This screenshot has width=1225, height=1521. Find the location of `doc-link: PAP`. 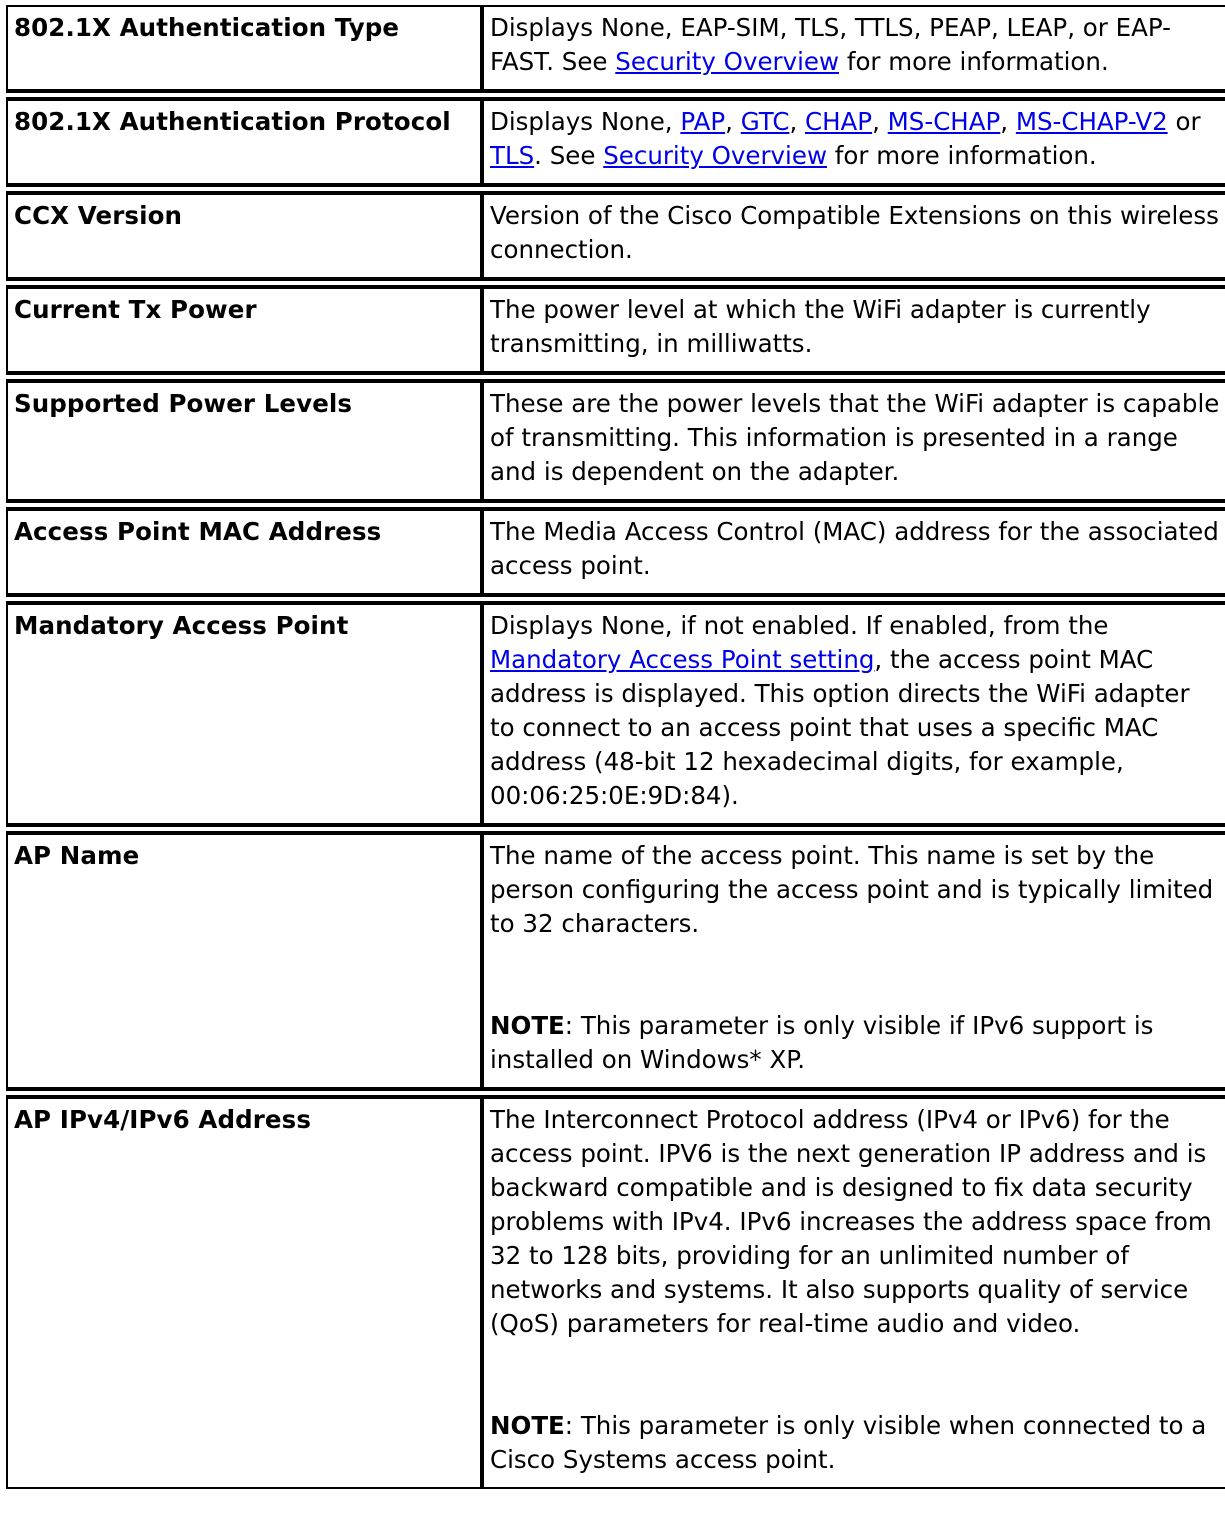

doc-link: PAP is located at coordinates (702, 121).